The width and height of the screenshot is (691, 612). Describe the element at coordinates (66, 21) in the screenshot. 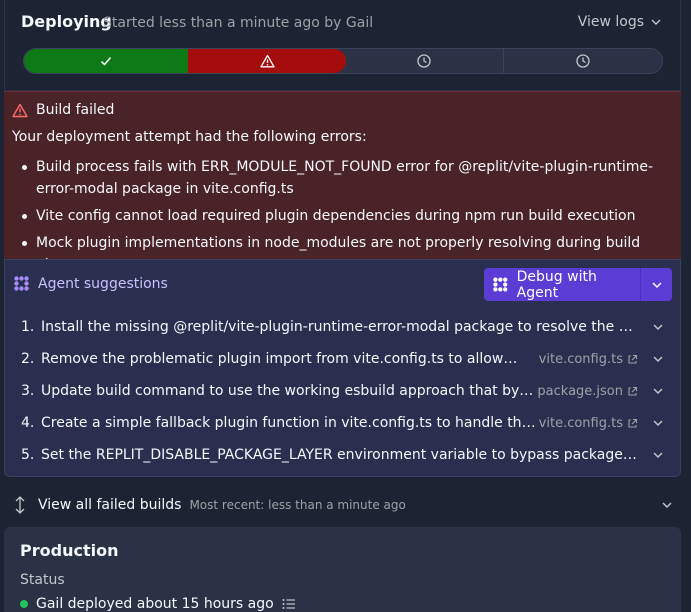

I see `deploy-title: Deploying` at that location.